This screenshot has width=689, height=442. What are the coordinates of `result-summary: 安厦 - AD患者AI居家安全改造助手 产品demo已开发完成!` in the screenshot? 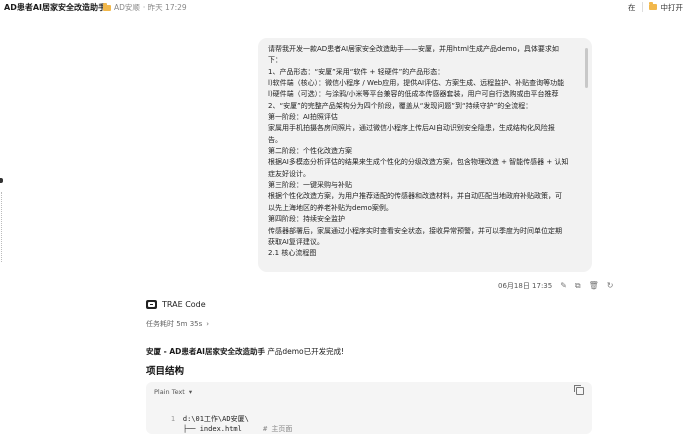 It's located at (245, 351).